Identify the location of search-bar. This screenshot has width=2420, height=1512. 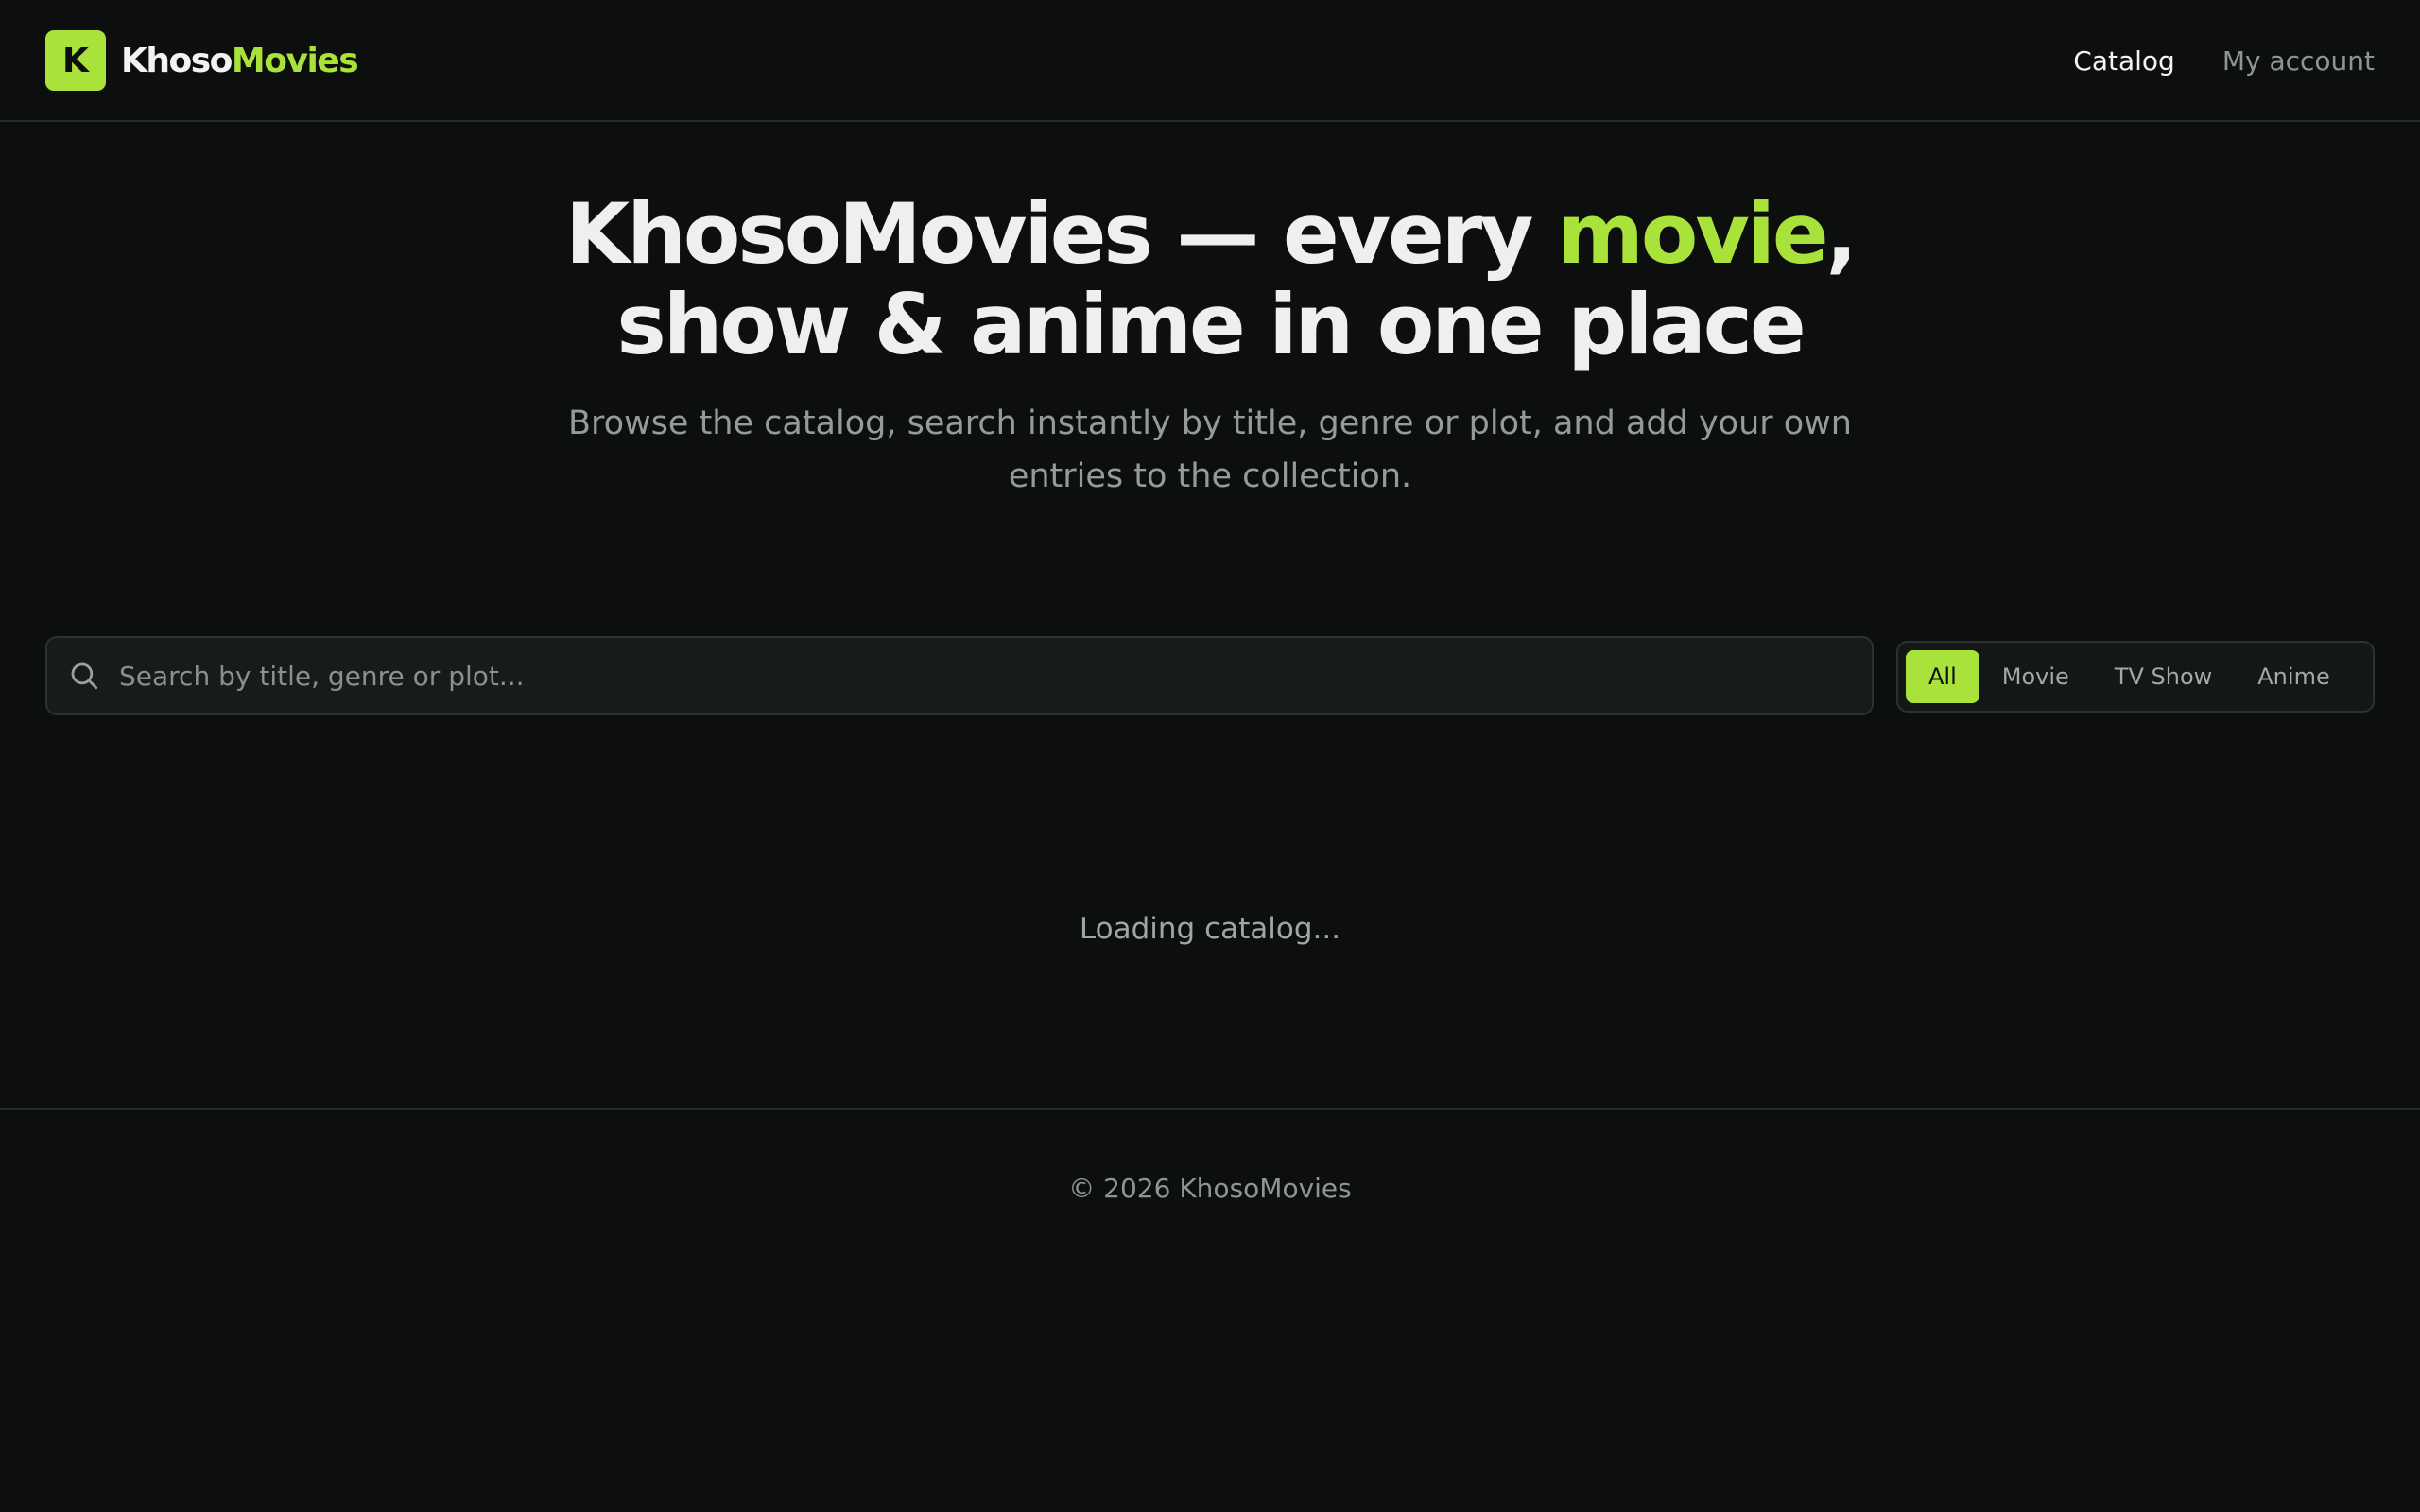
(959, 675).